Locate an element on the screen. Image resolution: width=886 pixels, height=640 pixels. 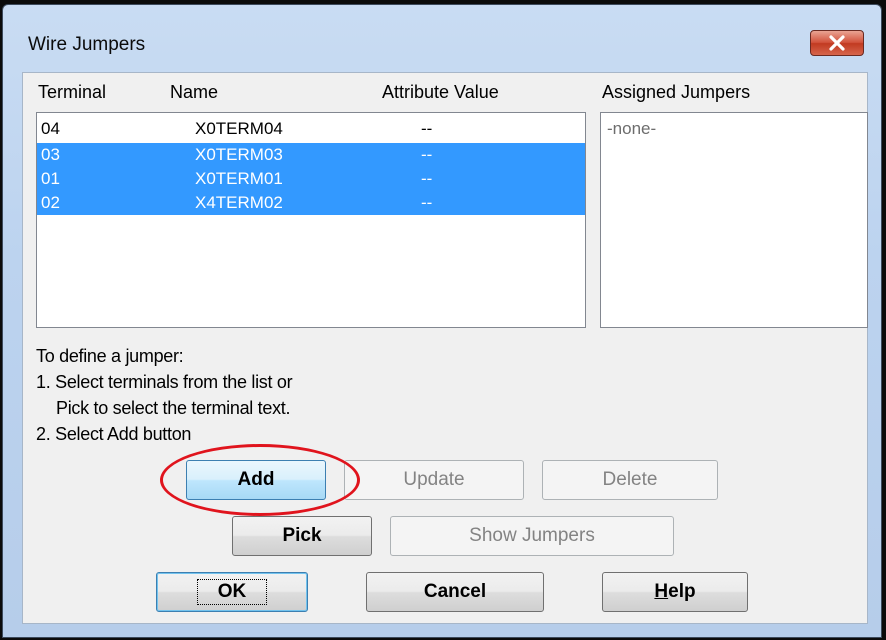
ok-button: OK is located at coordinates (232, 592).